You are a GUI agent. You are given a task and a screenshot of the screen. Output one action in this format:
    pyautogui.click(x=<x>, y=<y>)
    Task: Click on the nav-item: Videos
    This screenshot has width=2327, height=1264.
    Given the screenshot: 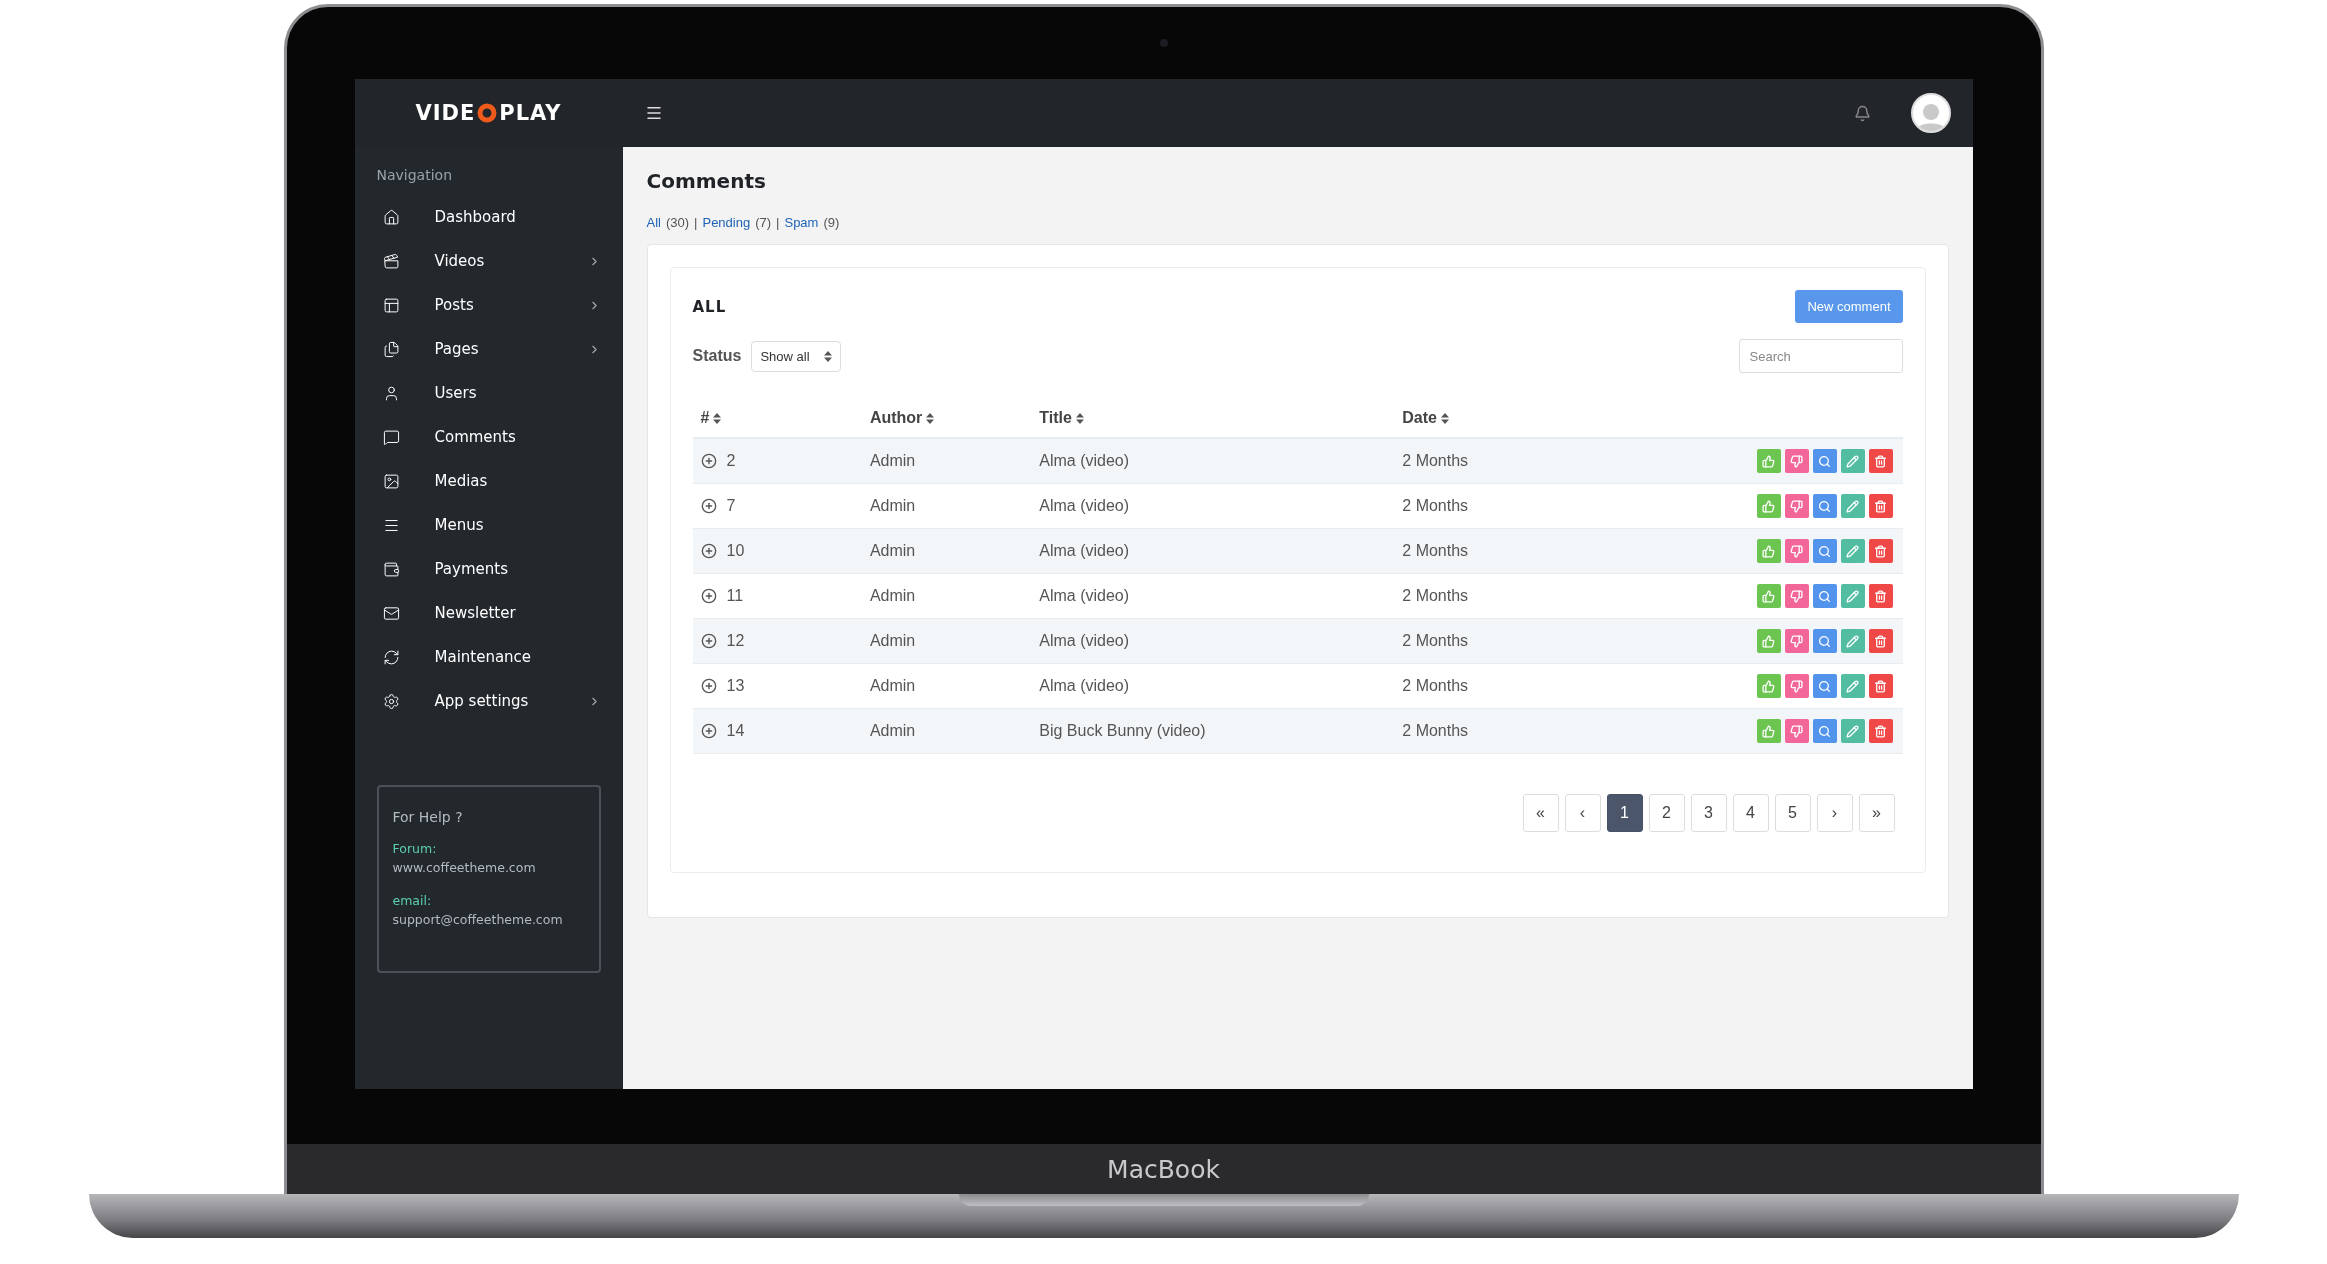 What is the action you would take?
    pyautogui.click(x=488, y=261)
    